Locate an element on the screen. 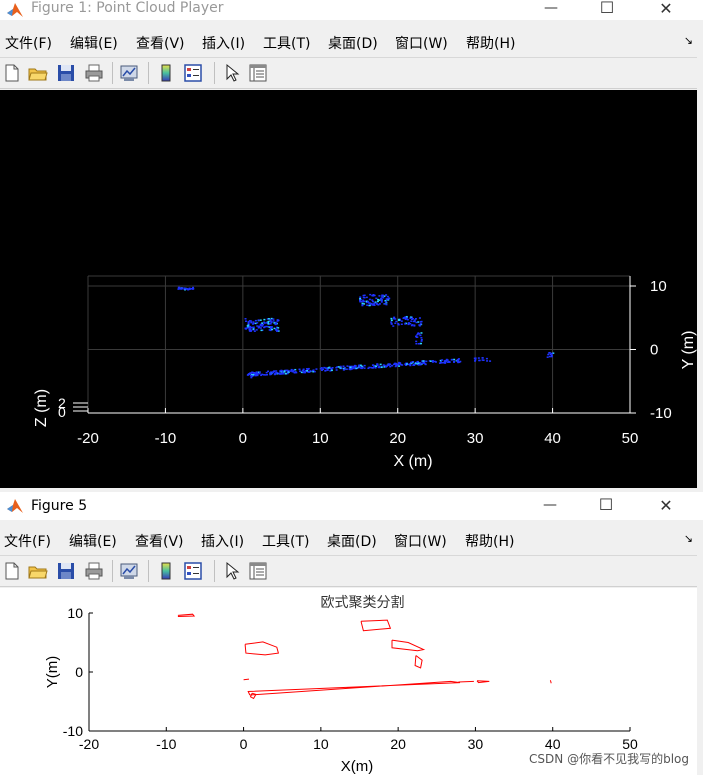 This screenshot has height=775, width=703. figure1-toolbar is located at coordinates (348, 73).